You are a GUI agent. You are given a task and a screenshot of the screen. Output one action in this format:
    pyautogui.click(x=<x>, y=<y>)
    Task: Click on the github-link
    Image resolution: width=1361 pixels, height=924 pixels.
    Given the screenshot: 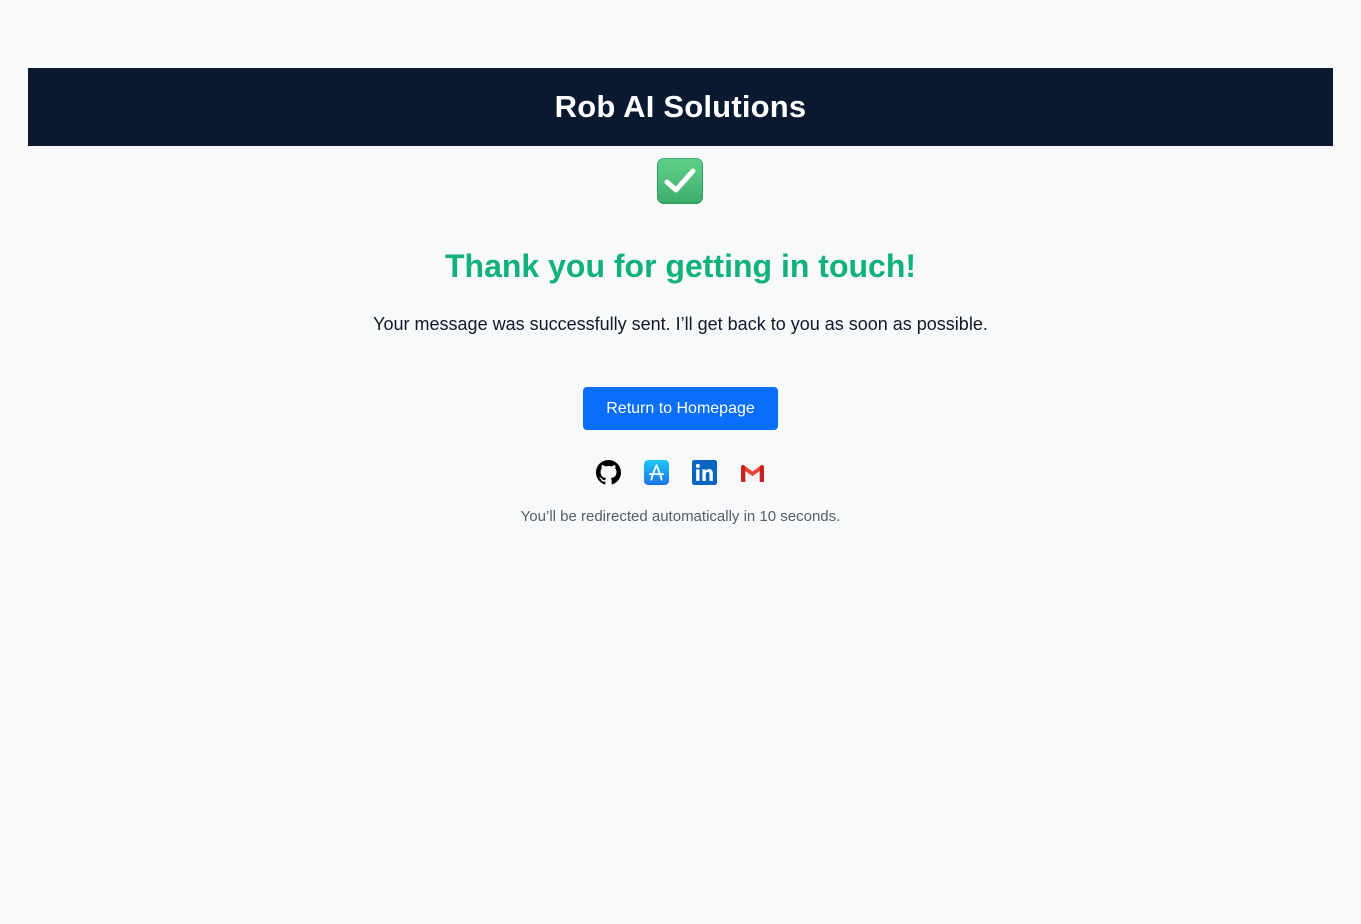 What is the action you would take?
    pyautogui.click(x=608, y=472)
    